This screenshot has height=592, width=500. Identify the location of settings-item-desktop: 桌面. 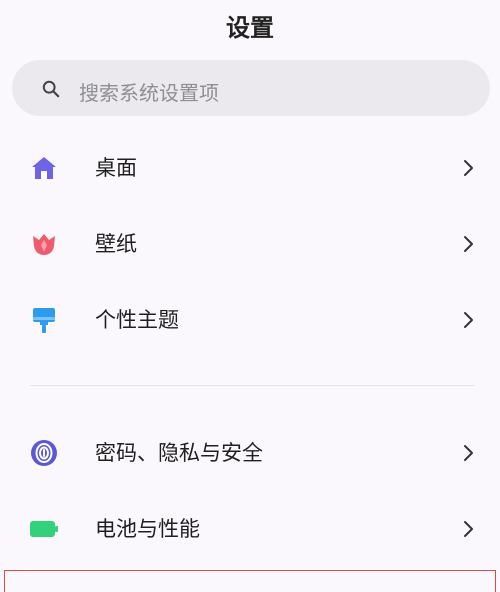
(250, 168).